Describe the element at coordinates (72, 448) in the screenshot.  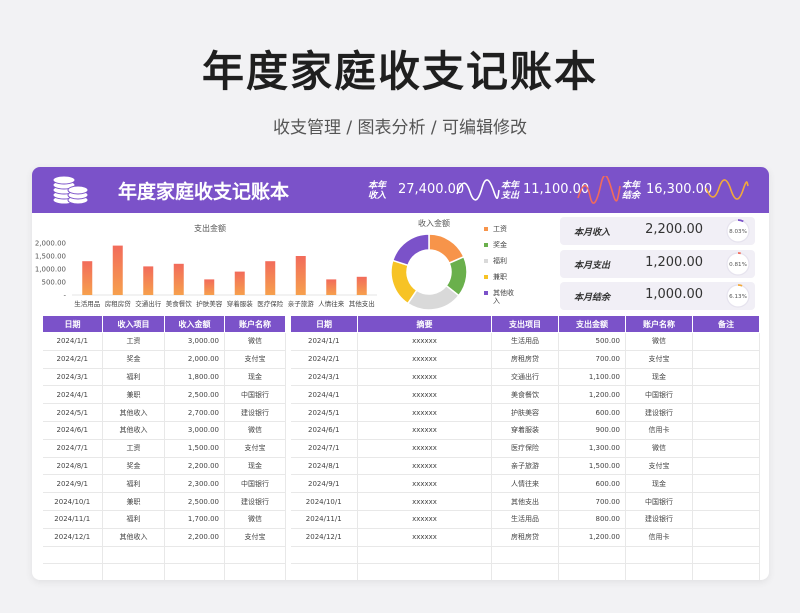
I see `table-cell: 2024/7/1` at that location.